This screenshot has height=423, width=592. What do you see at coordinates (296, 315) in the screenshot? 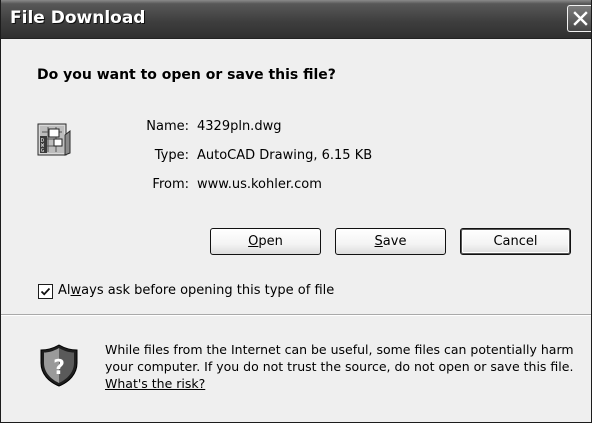
I see `divider` at bounding box center [296, 315].